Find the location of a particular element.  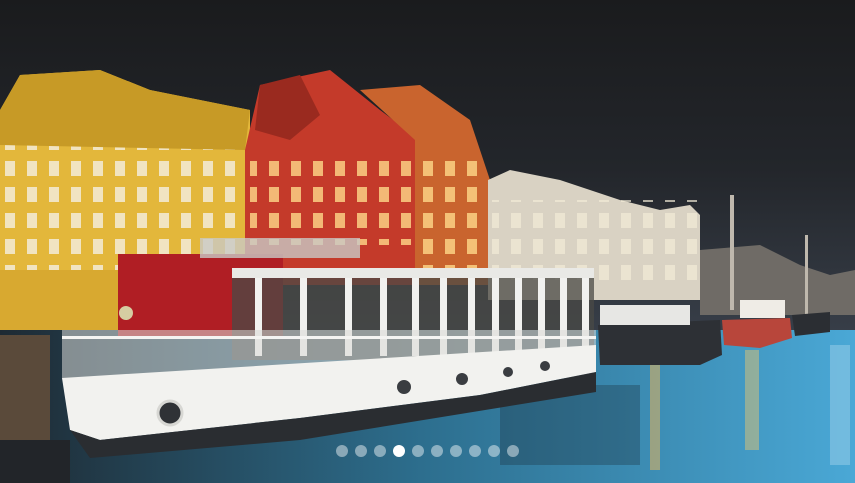

slider-pagination is located at coordinates (427, 451).